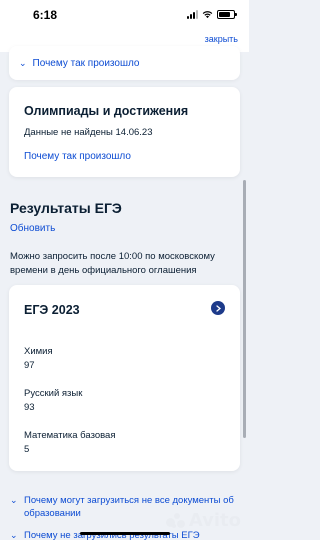 Image resolution: width=320 pixels, height=540 pixels. Describe the element at coordinates (124, 15) in the screenshot. I see `status-bar: 6:18` at that location.